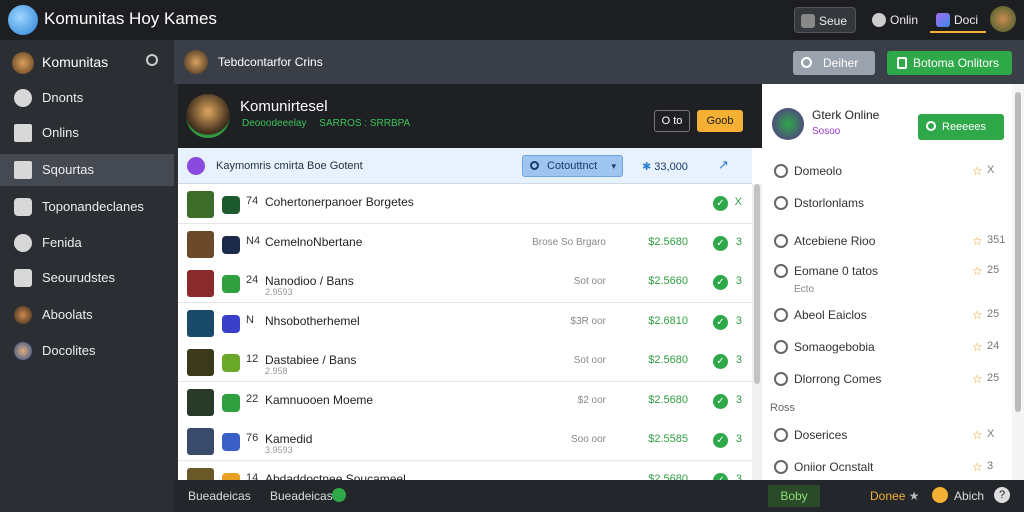 The image size is (1024, 512). What do you see at coordinates (465, 322) in the screenshot?
I see `table-row: N Nhsobotherhemel $3R oor $2.6810 ✓ 3` at bounding box center [465, 322].